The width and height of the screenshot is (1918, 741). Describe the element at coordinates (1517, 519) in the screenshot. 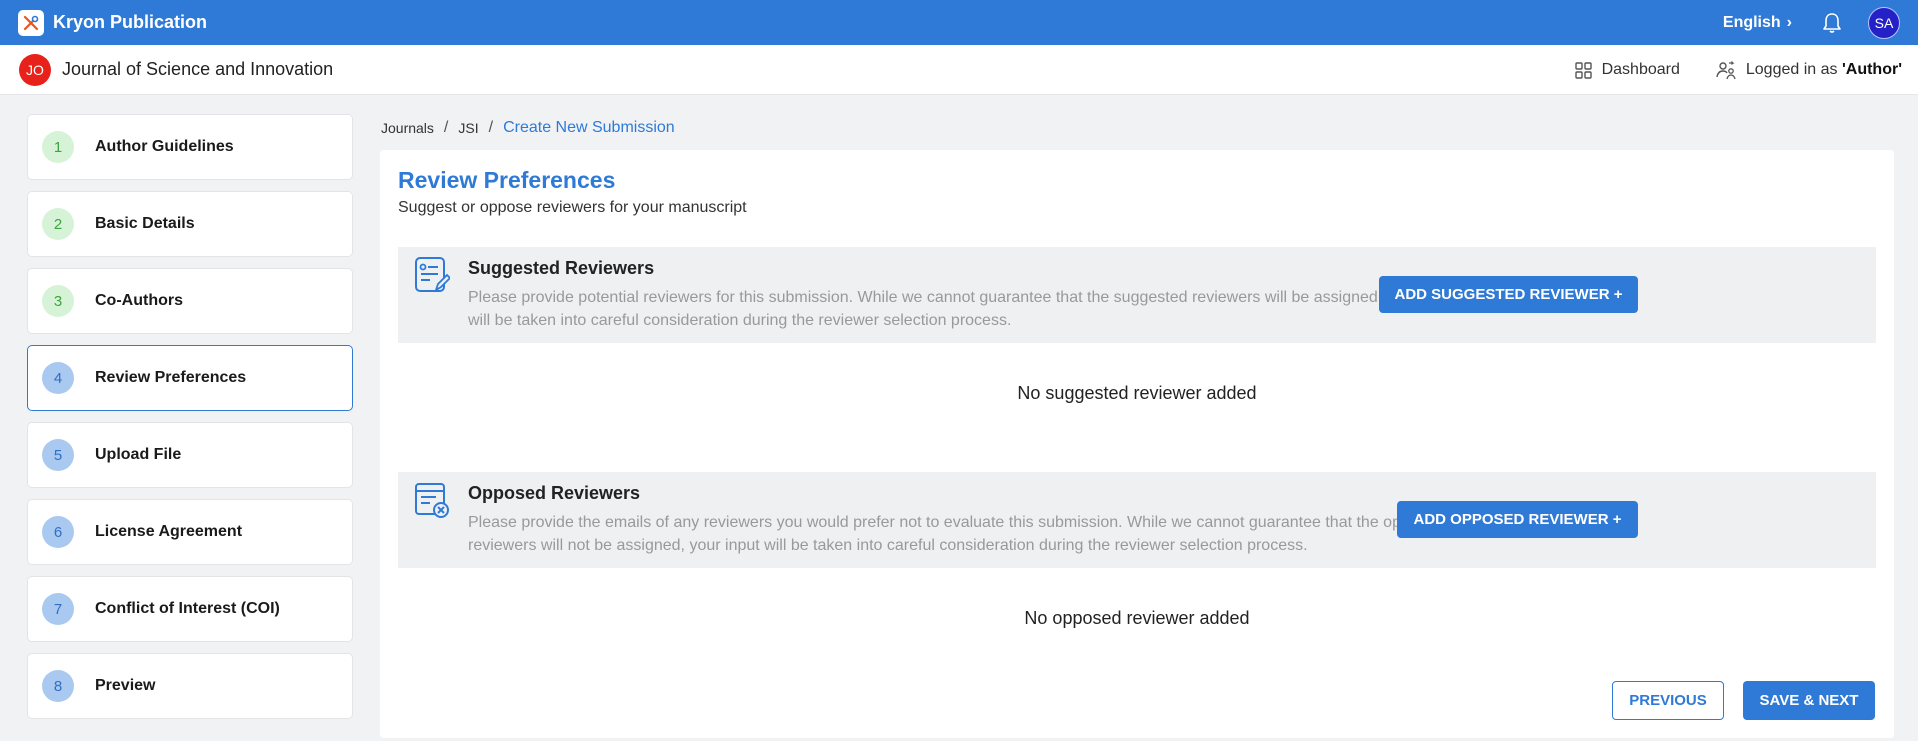

I see `add-opposed-reviewer-button: ADD OPPOSED REVIEWER +` at that location.